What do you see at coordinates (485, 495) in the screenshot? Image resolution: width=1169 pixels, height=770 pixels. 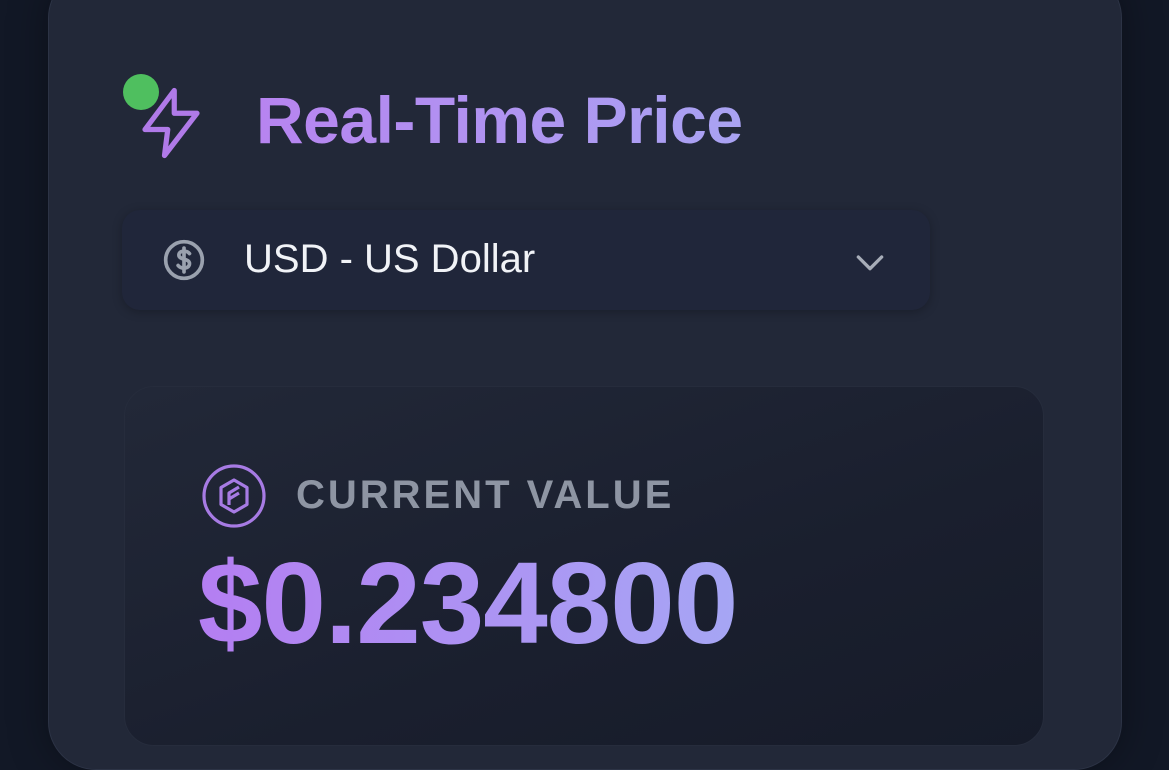 I see `current-value-label: CURRENT VALUE` at bounding box center [485, 495].